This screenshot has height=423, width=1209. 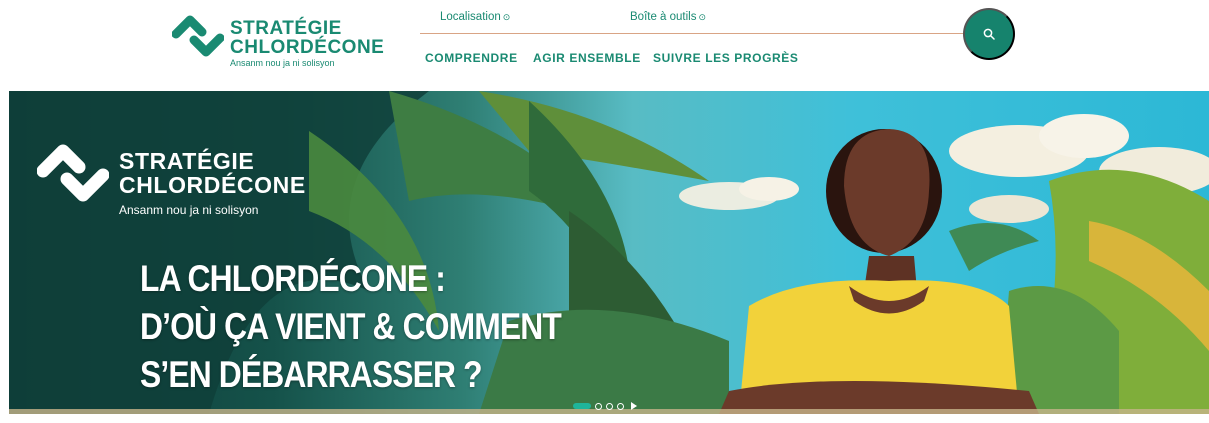 I want to click on search-button, so click(x=989, y=34).